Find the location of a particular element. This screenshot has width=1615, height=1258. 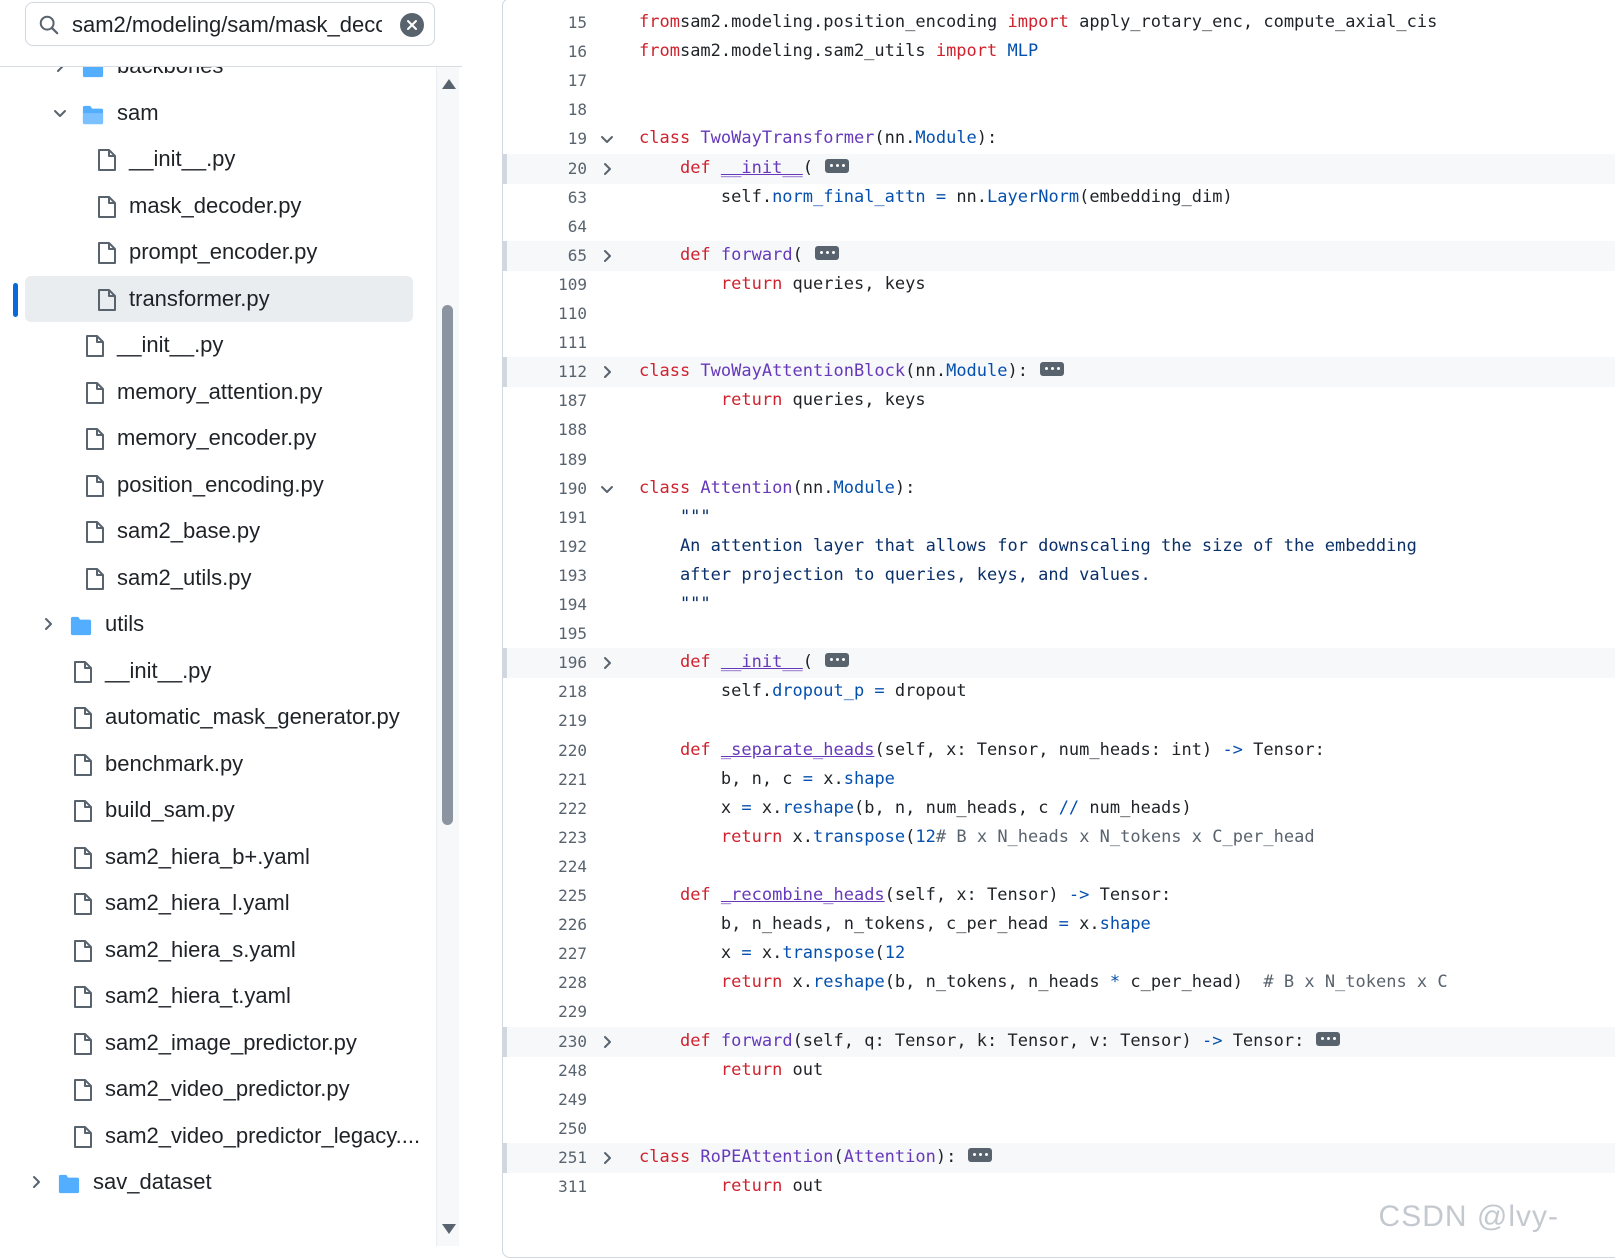

tree-file: memory_encoder.py is located at coordinates (216, 439).